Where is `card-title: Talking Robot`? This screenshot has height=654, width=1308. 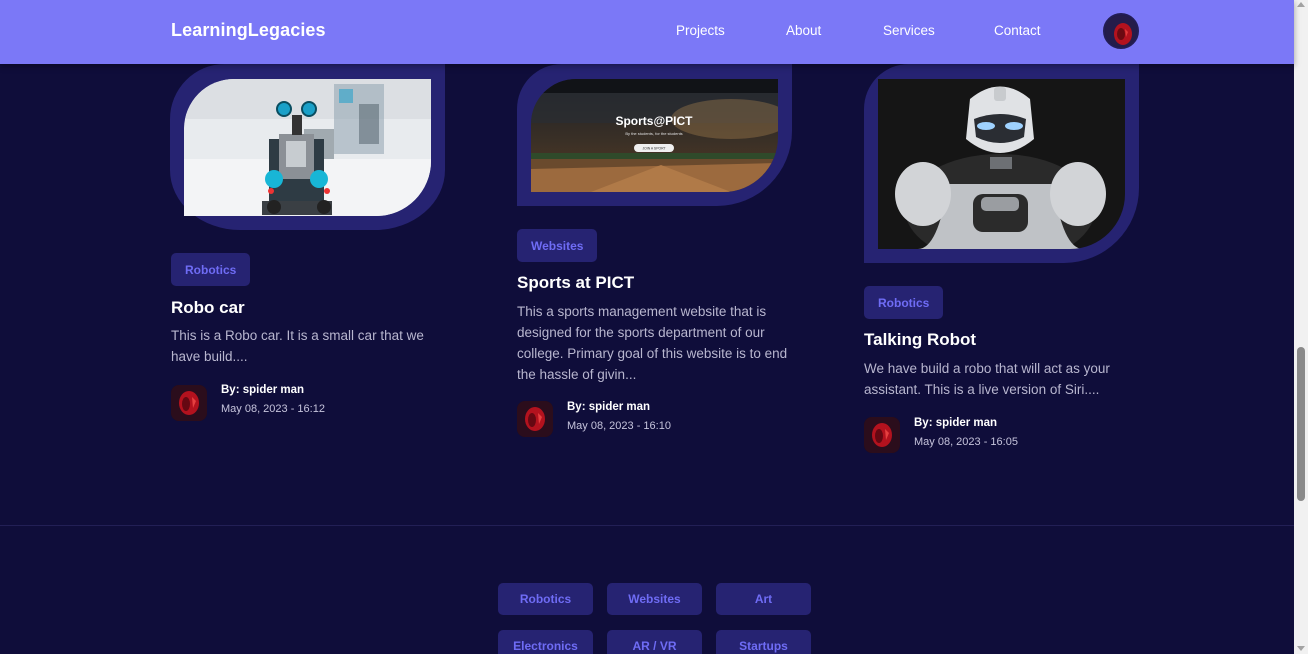 card-title: Talking Robot is located at coordinates (920, 340).